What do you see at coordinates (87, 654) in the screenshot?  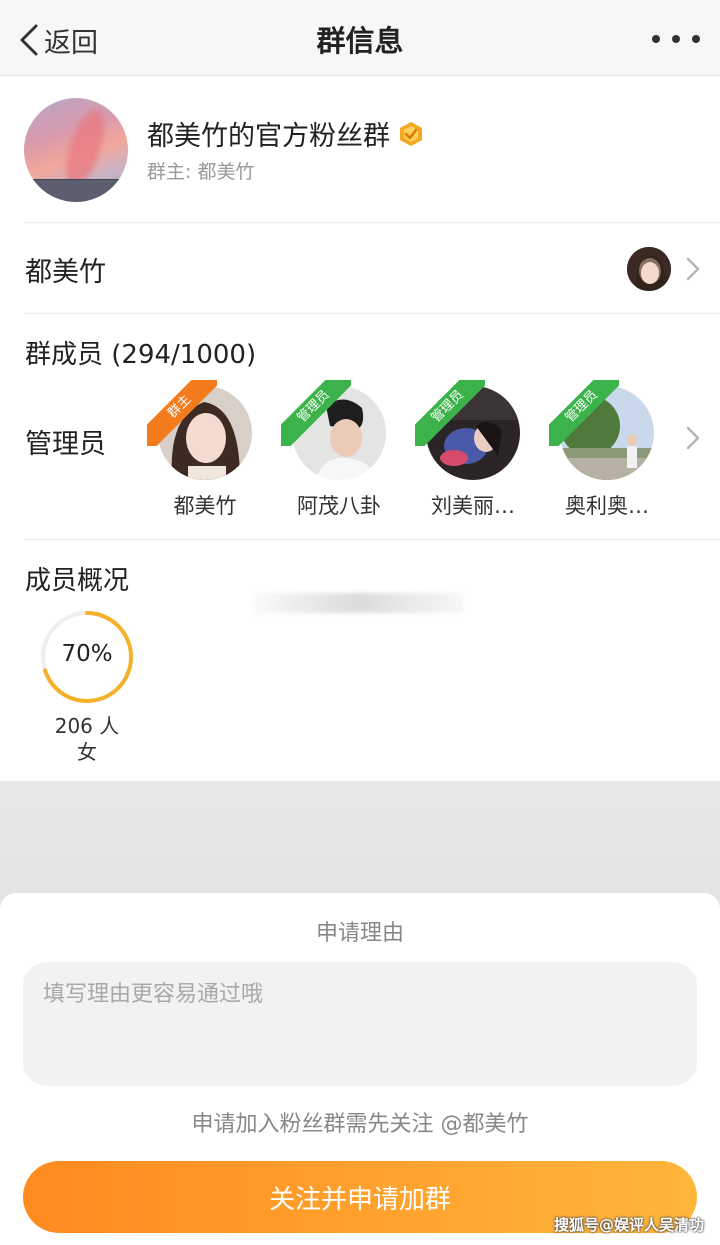 I see `gender-percent: 70%` at bounding box center [87, 654].